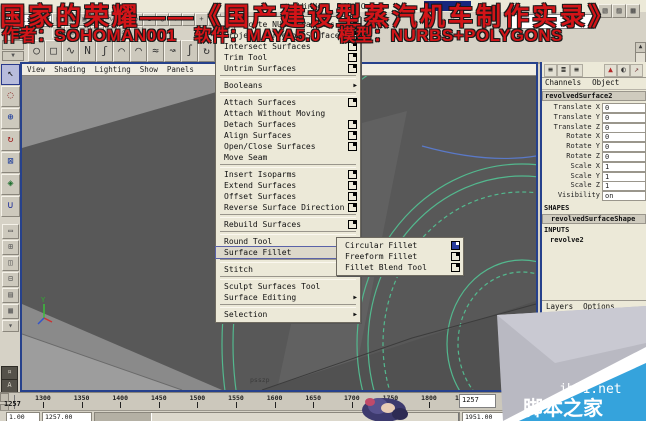 The width and height of the screenshot is (646, 421). Describe the element at coordinates (10, 326) in the screenshot. I see `layout-more-button: ▾` at that location.